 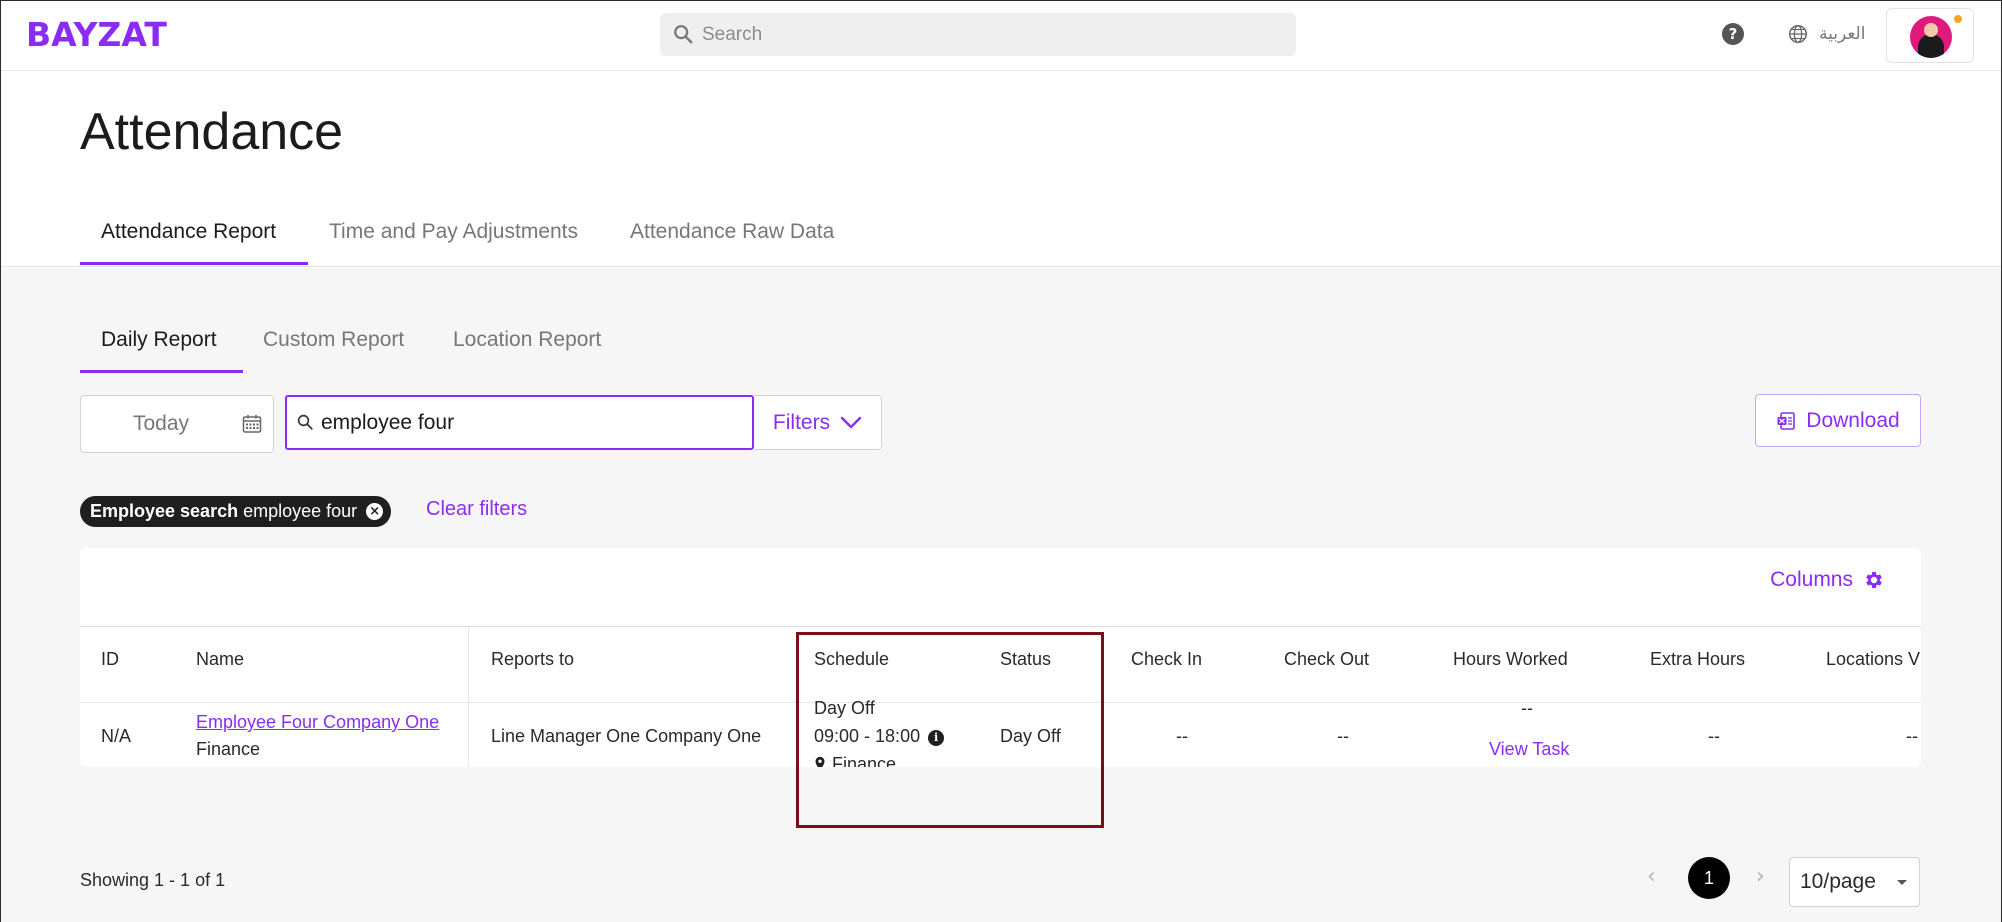 What do you see at coordinates (1000, 626) in the screenshot?
I see `header-divider` at bounding box center [1000, 626].